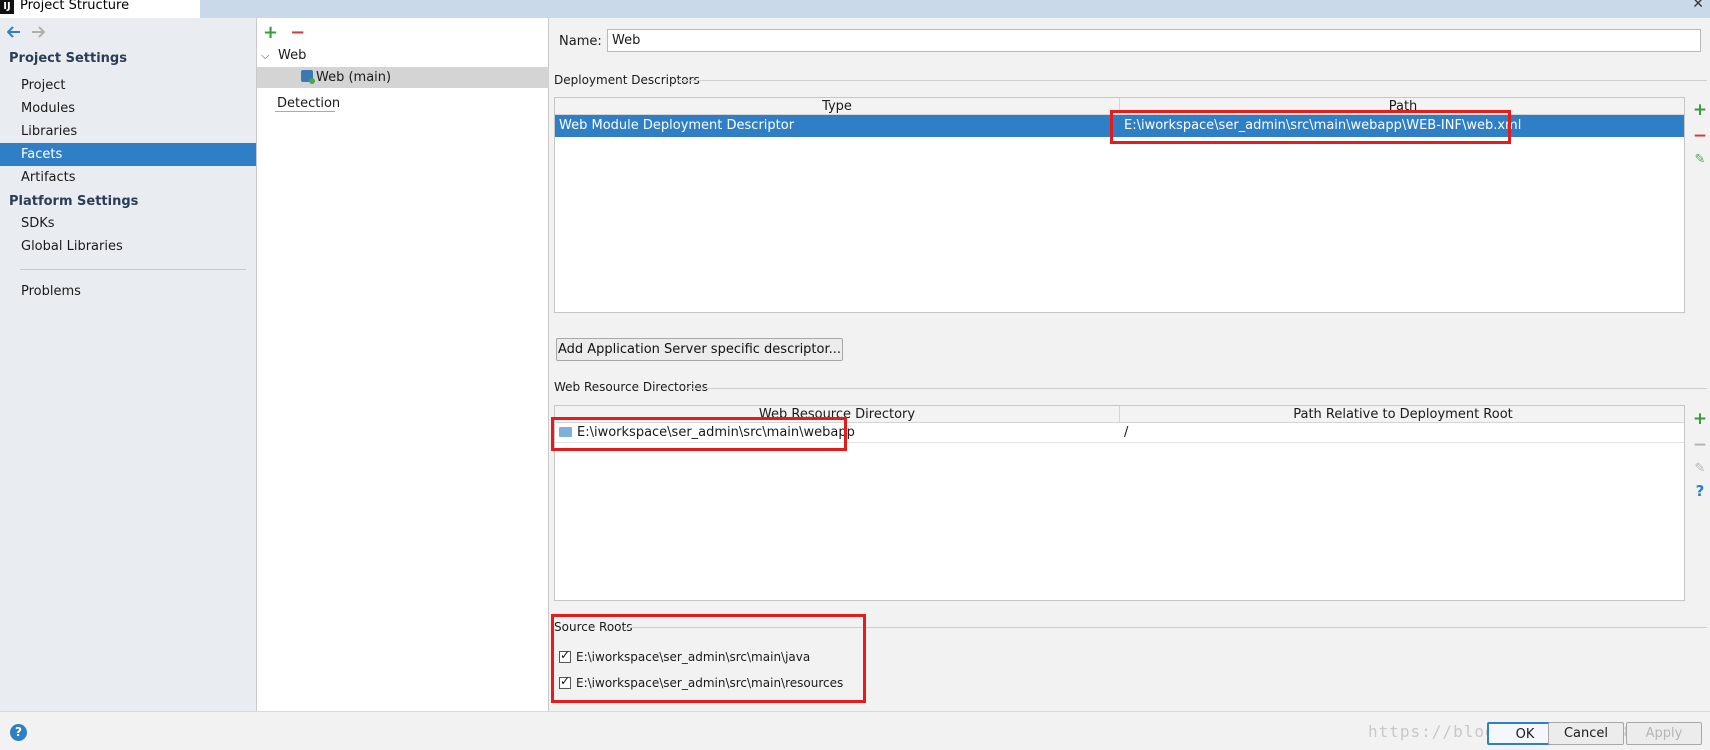 The width and height of the screenshot is (1710, 750). Describe the element at coordinates (403, 55) in the screenshot. I see `tree-node-web: ⌵ Web` at that location.